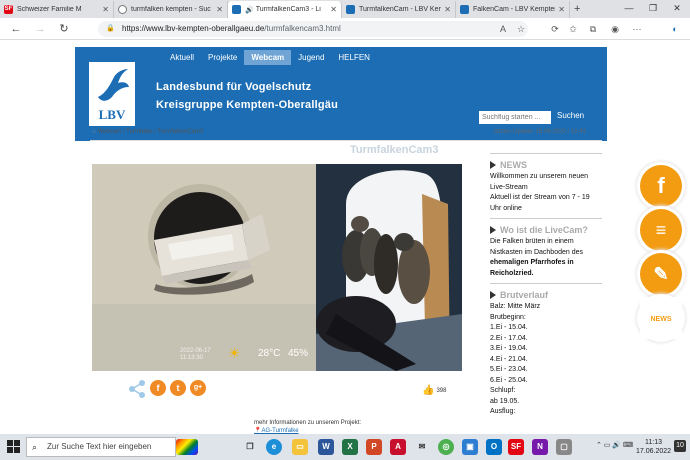 Image resolution: width=690 pixels, height=460 pixels. I want to click on browser-tab-1: turmfalken kempten - Suc ✕, so click(171, 9).